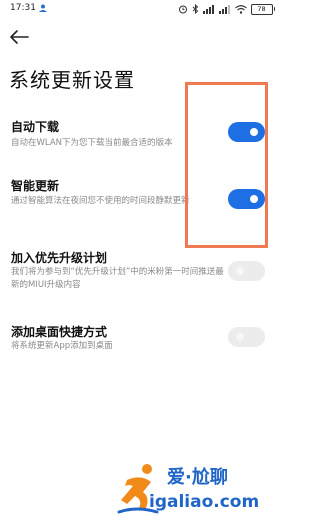 The height and width of the screenshot is (528, 320). Describe the element at coordinates (35, 127) in the screenshot. I see `setting-title: 自动下载` at that location.